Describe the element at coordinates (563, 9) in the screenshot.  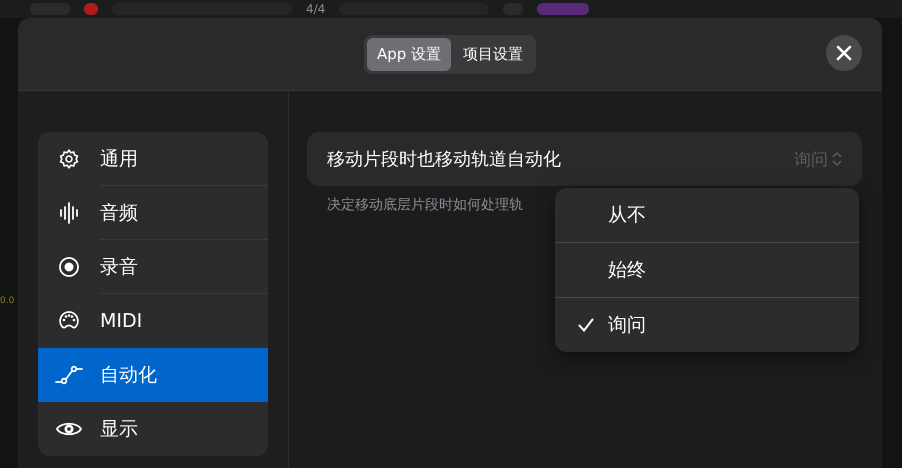
I see `toolbar-control` at that location.